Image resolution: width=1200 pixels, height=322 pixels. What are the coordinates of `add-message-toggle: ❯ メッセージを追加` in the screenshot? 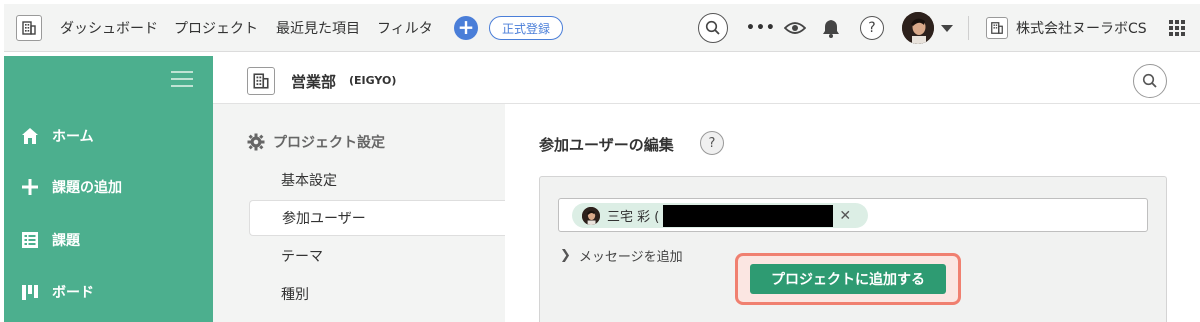 It's located at (621, 255).